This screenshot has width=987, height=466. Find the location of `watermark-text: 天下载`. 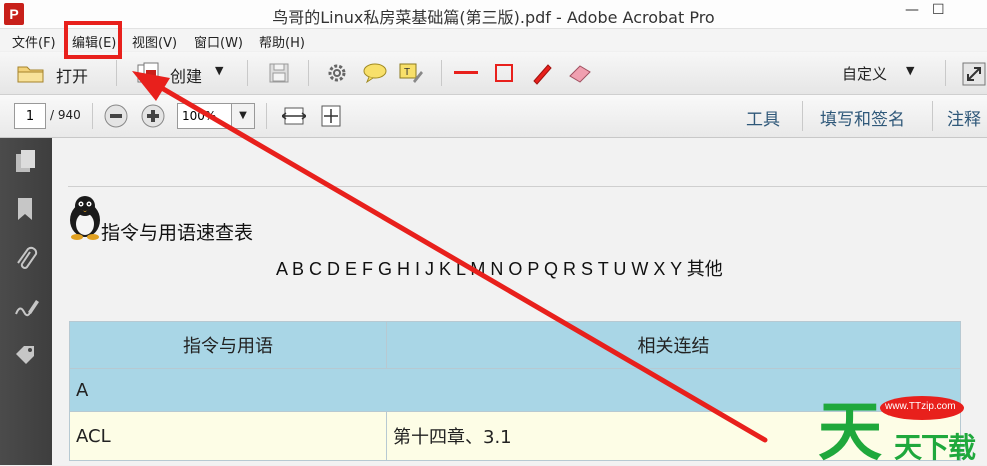

watermark-text: 天下载 is located at coordinates (935, 447).